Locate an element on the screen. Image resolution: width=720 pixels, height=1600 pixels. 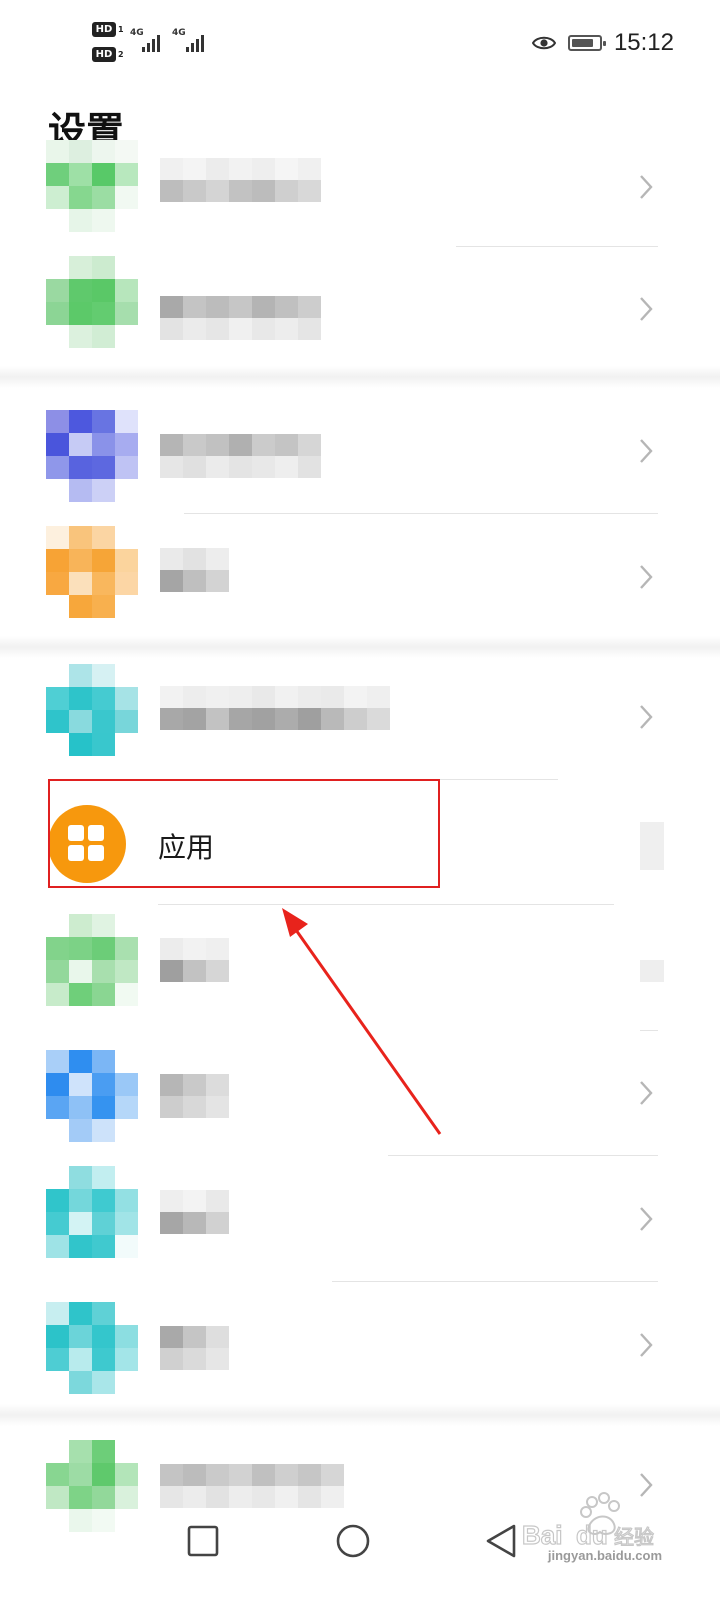
battery-fill is located at coordinates (582, 43).